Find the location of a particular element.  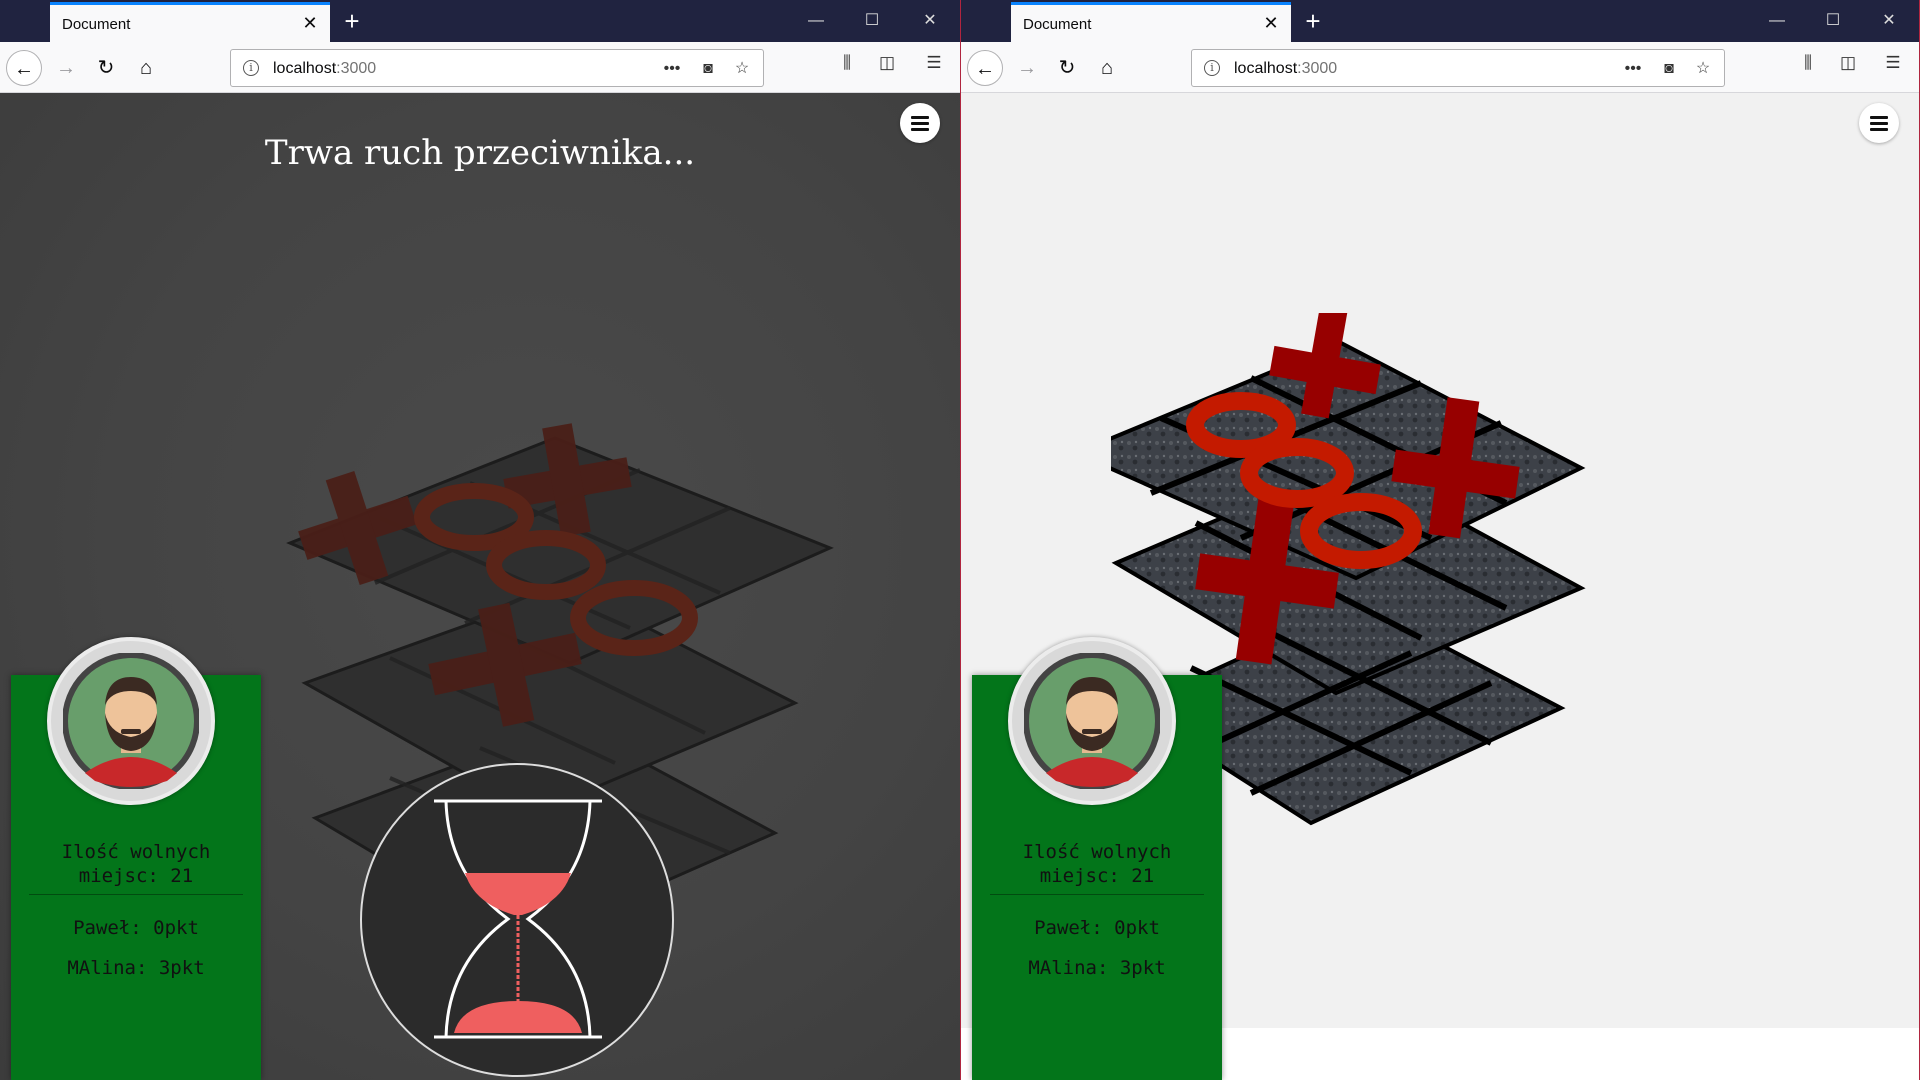

hourglass-icon is located at coordinates (518, 919).